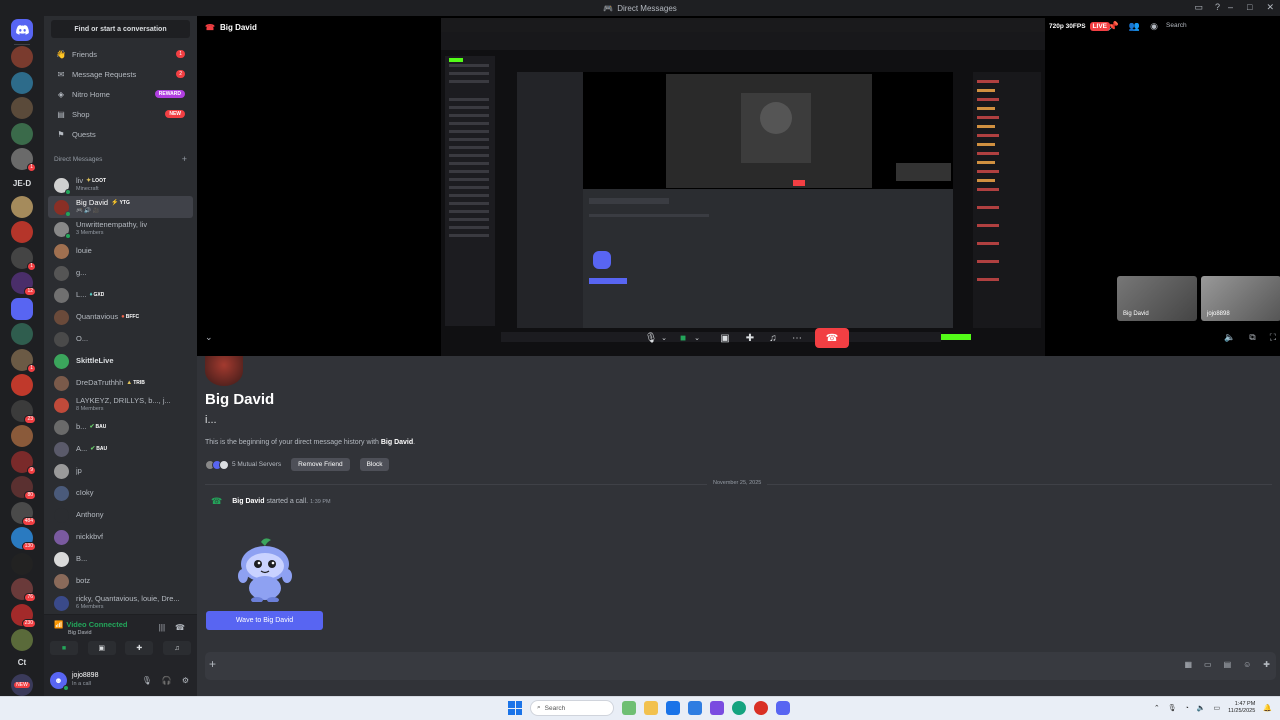  What do you see at coordinates (120, 207) in the screenshot?
I see `dm-item-active: Big David ⚡ YTG 🎮 🔊 🎥` at bounding box center [120, 207].